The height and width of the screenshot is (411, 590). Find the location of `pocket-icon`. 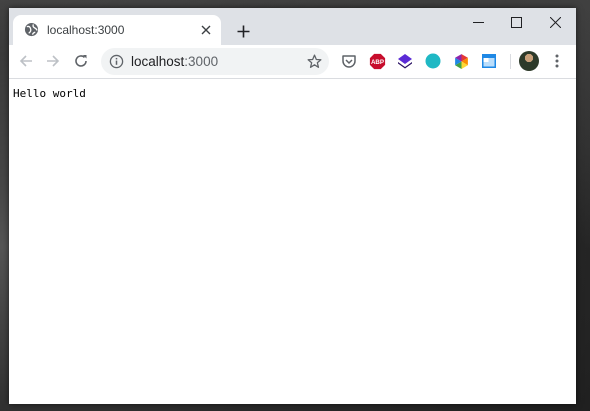

pocket-icon is located at coordinates (349, 61).